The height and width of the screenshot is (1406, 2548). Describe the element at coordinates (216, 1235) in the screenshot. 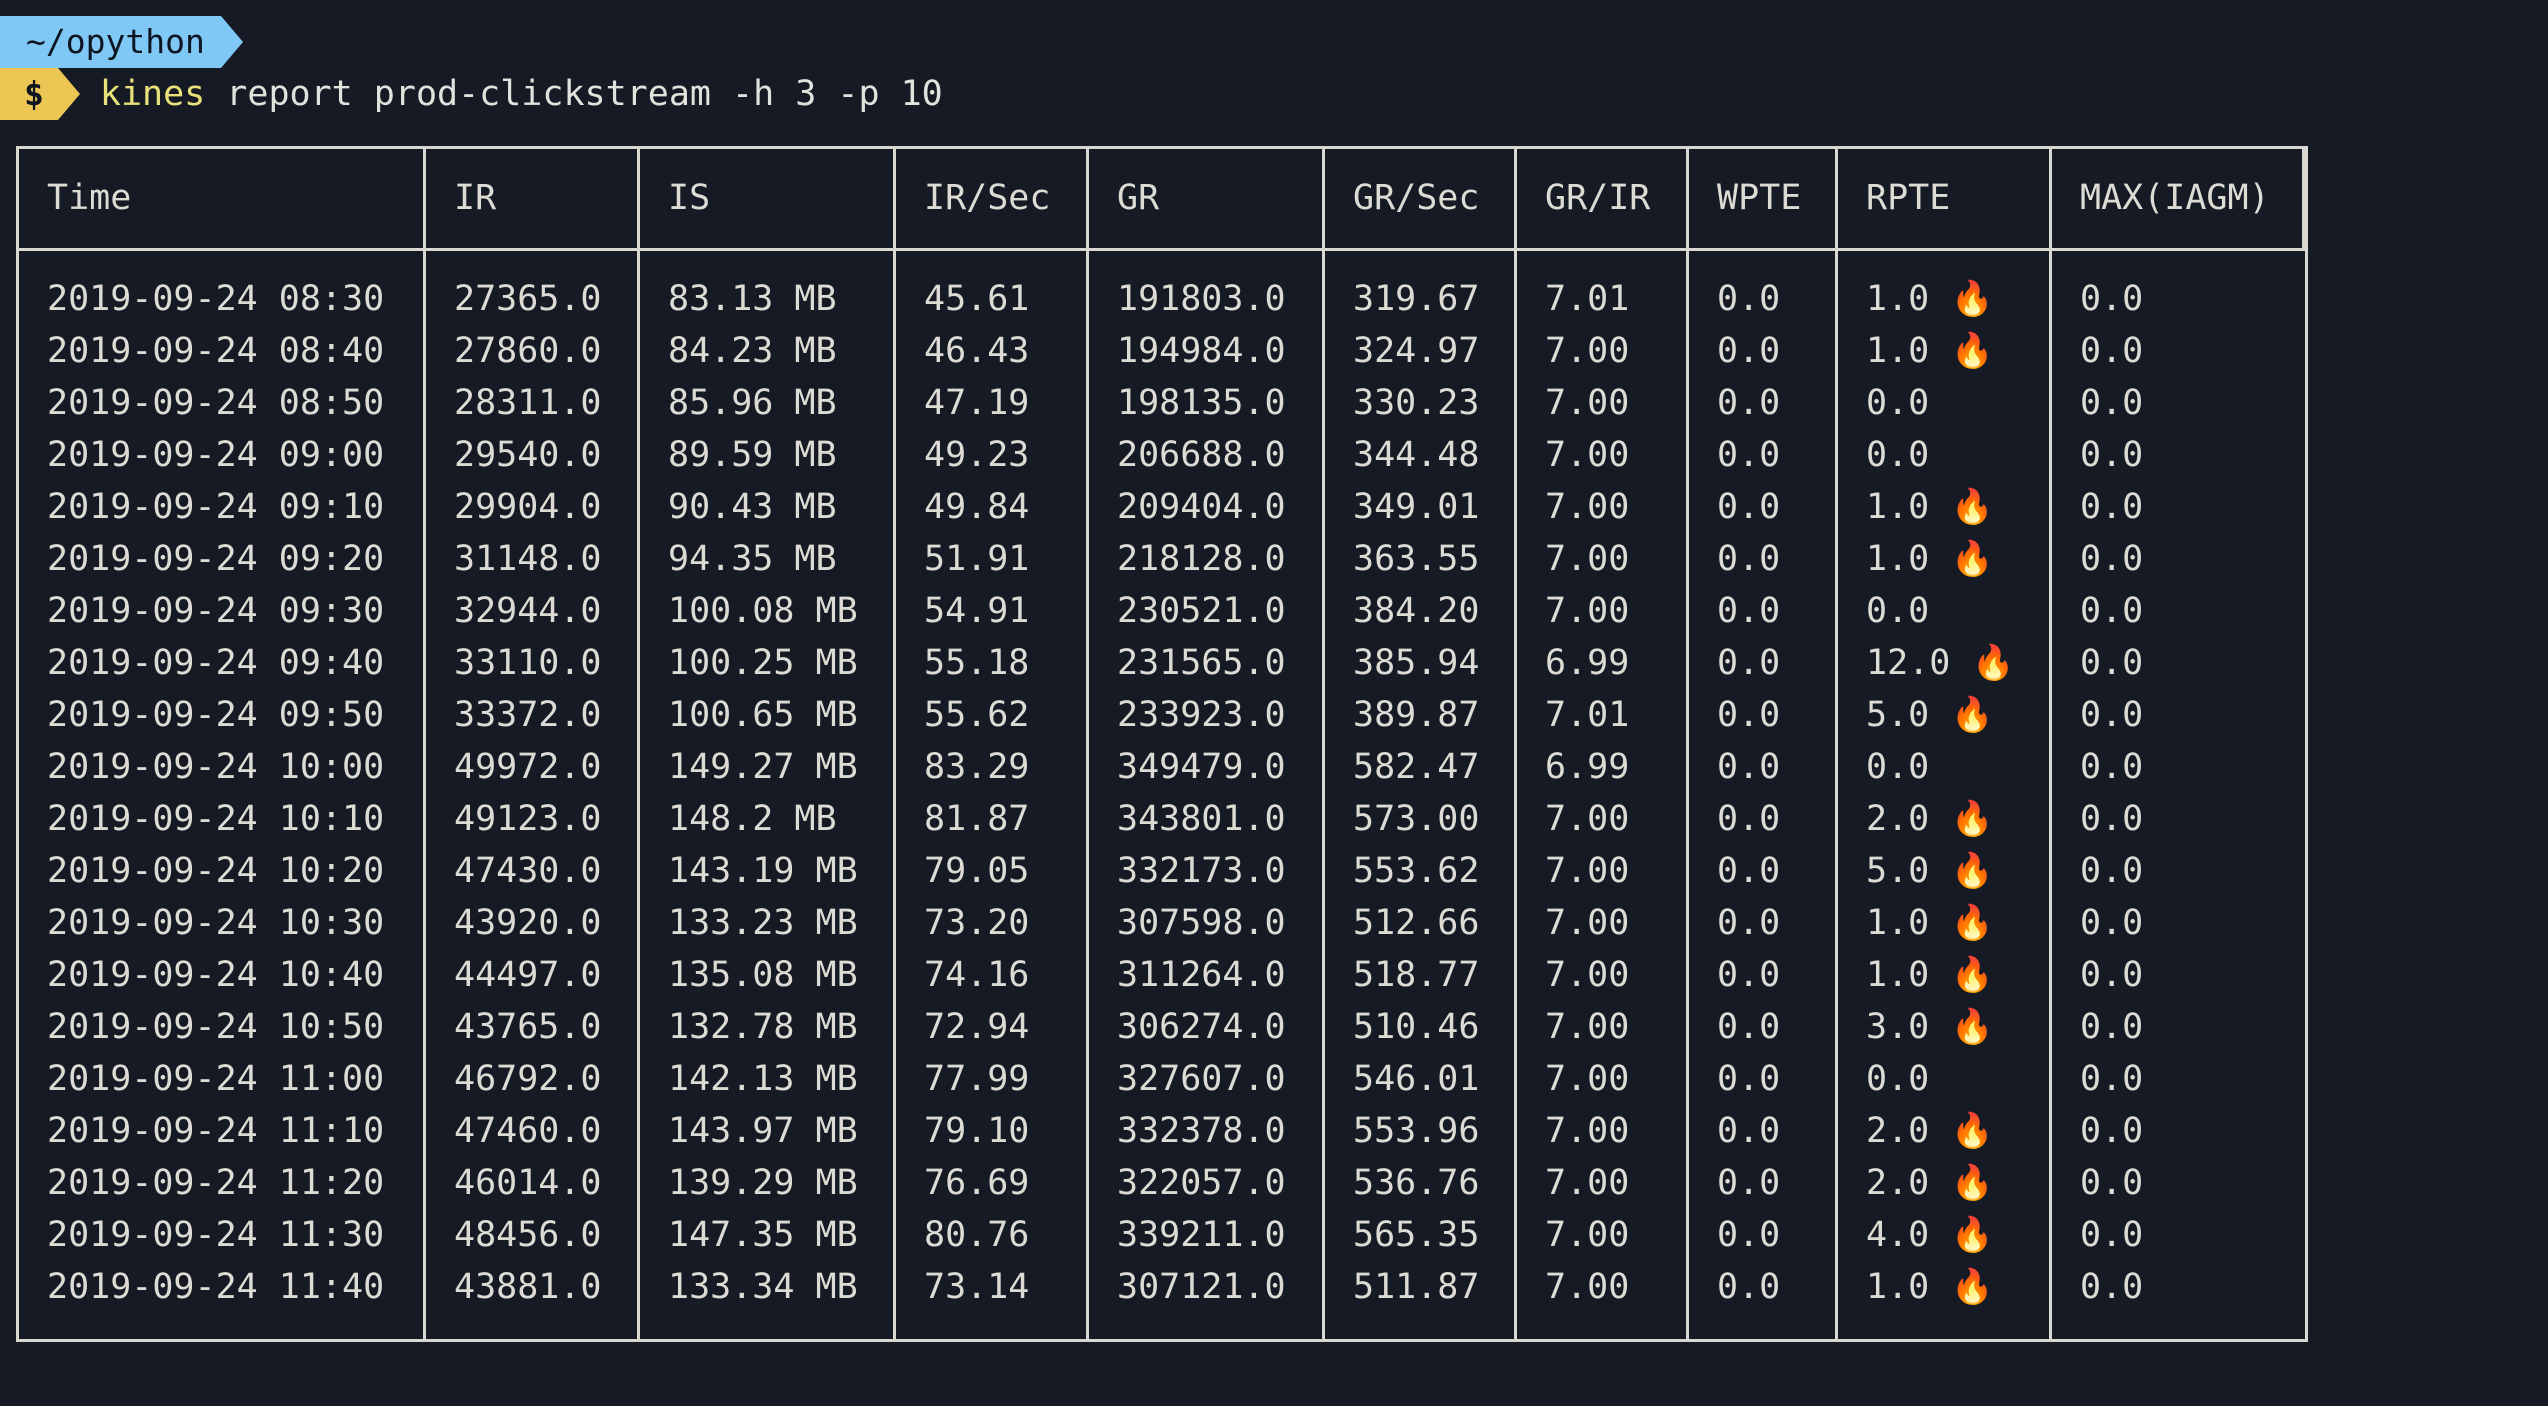

I see `cell-value: 2019-09-24 11:30` at that location.